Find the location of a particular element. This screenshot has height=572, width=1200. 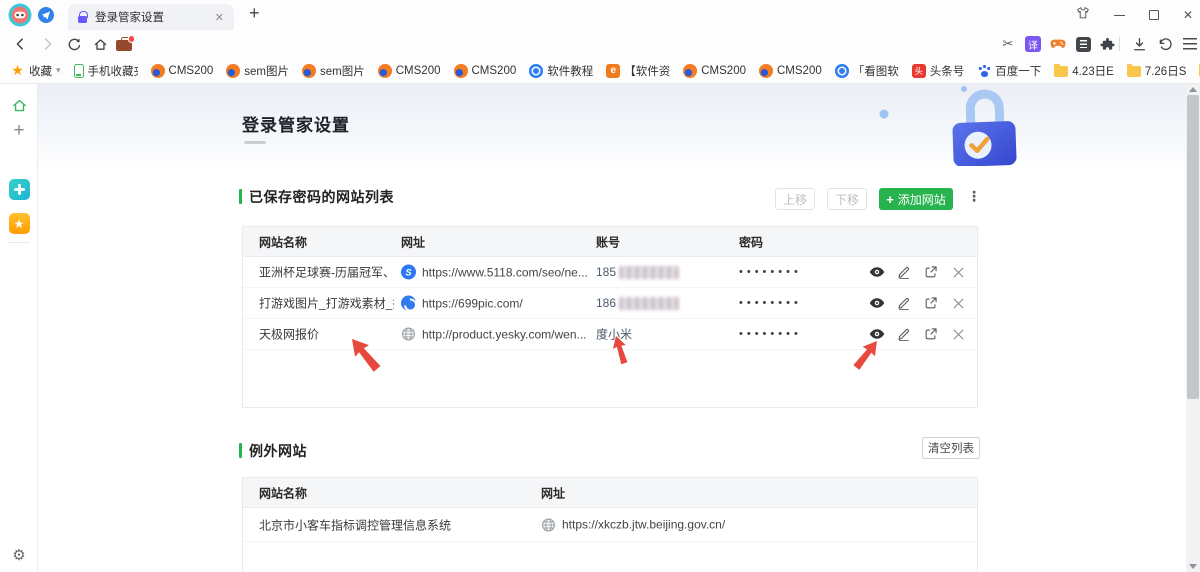

scrollbar-thumb is located at coordinates (1193, 247).